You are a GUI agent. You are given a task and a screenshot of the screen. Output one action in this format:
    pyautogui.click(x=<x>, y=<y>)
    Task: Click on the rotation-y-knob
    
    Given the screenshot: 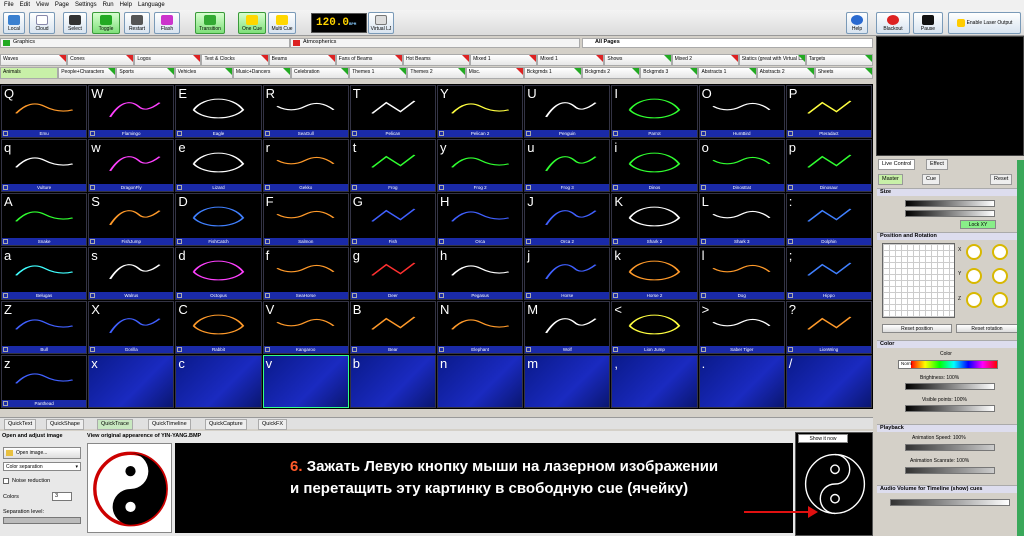 What is the action you would take?
    pyautogui.click(x=974, y=276)
    